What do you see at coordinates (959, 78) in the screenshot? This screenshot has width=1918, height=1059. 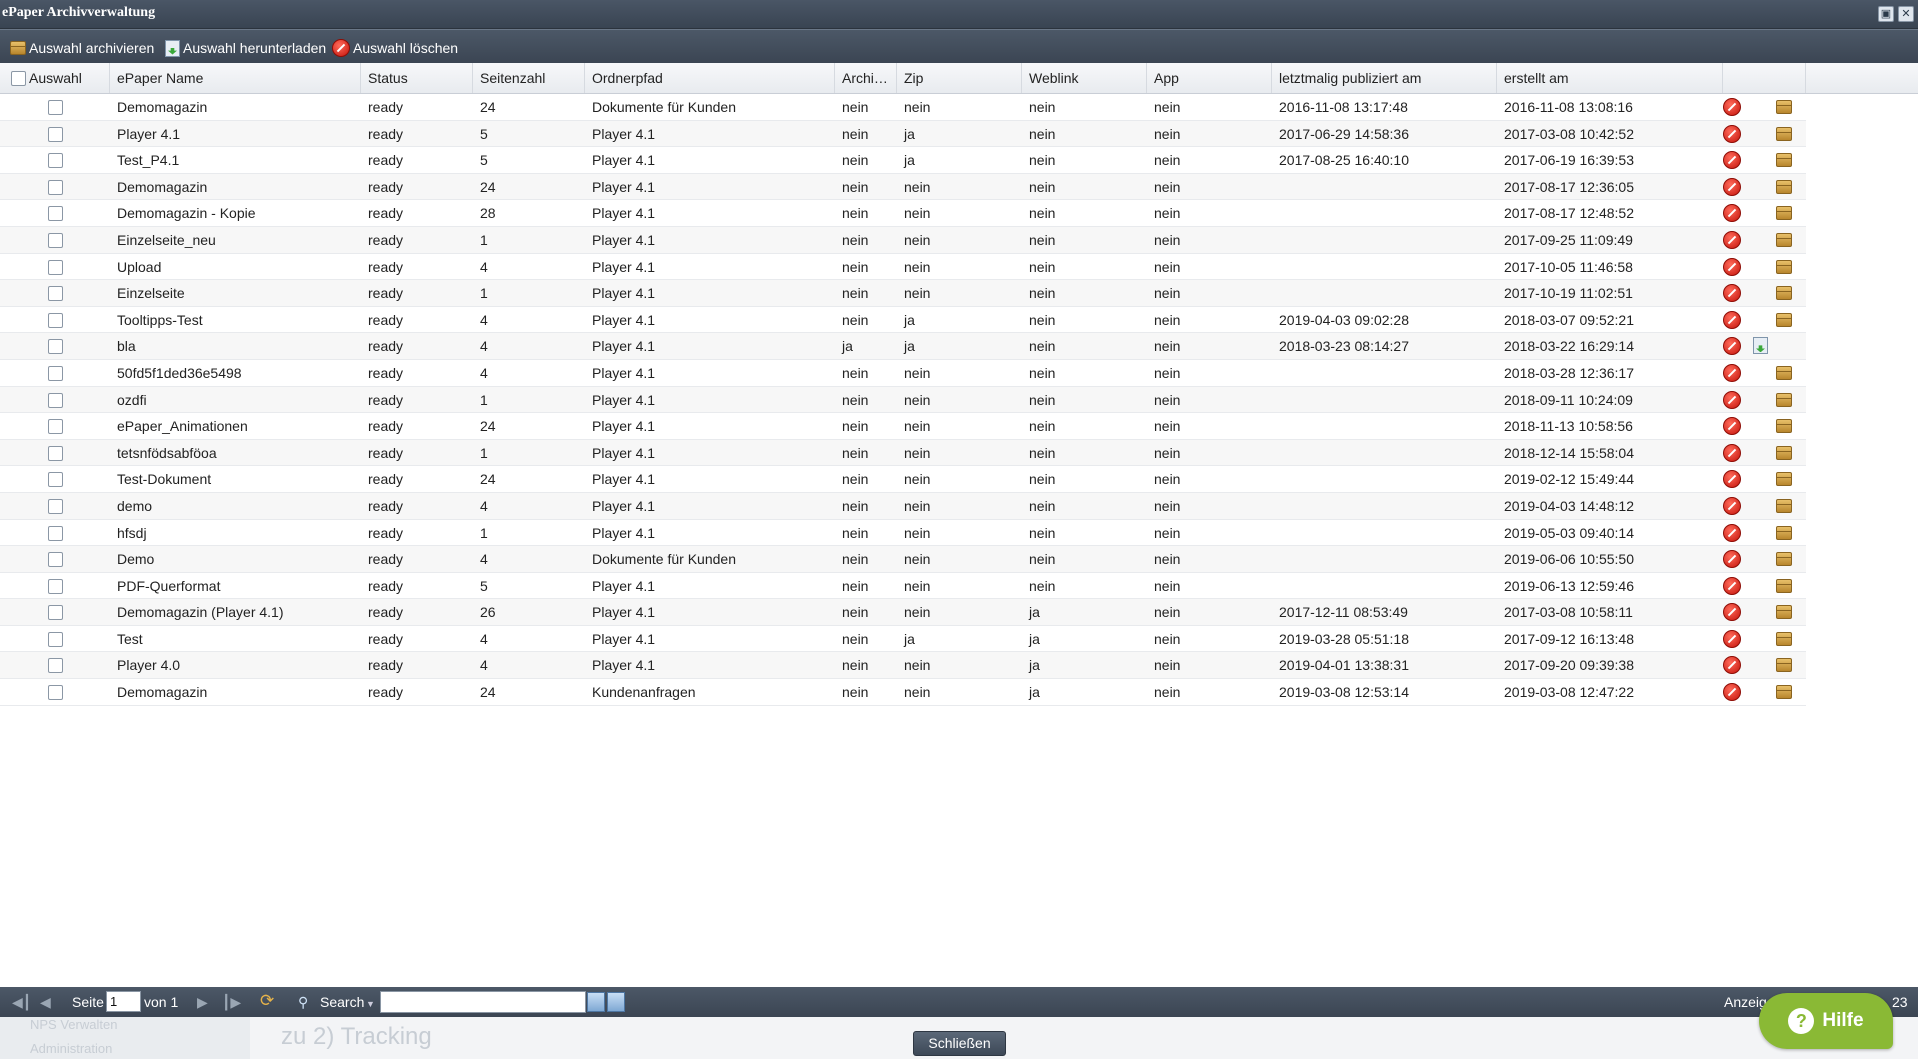 I see `column-header-zip: Zip` at bounding box center [959, 78].